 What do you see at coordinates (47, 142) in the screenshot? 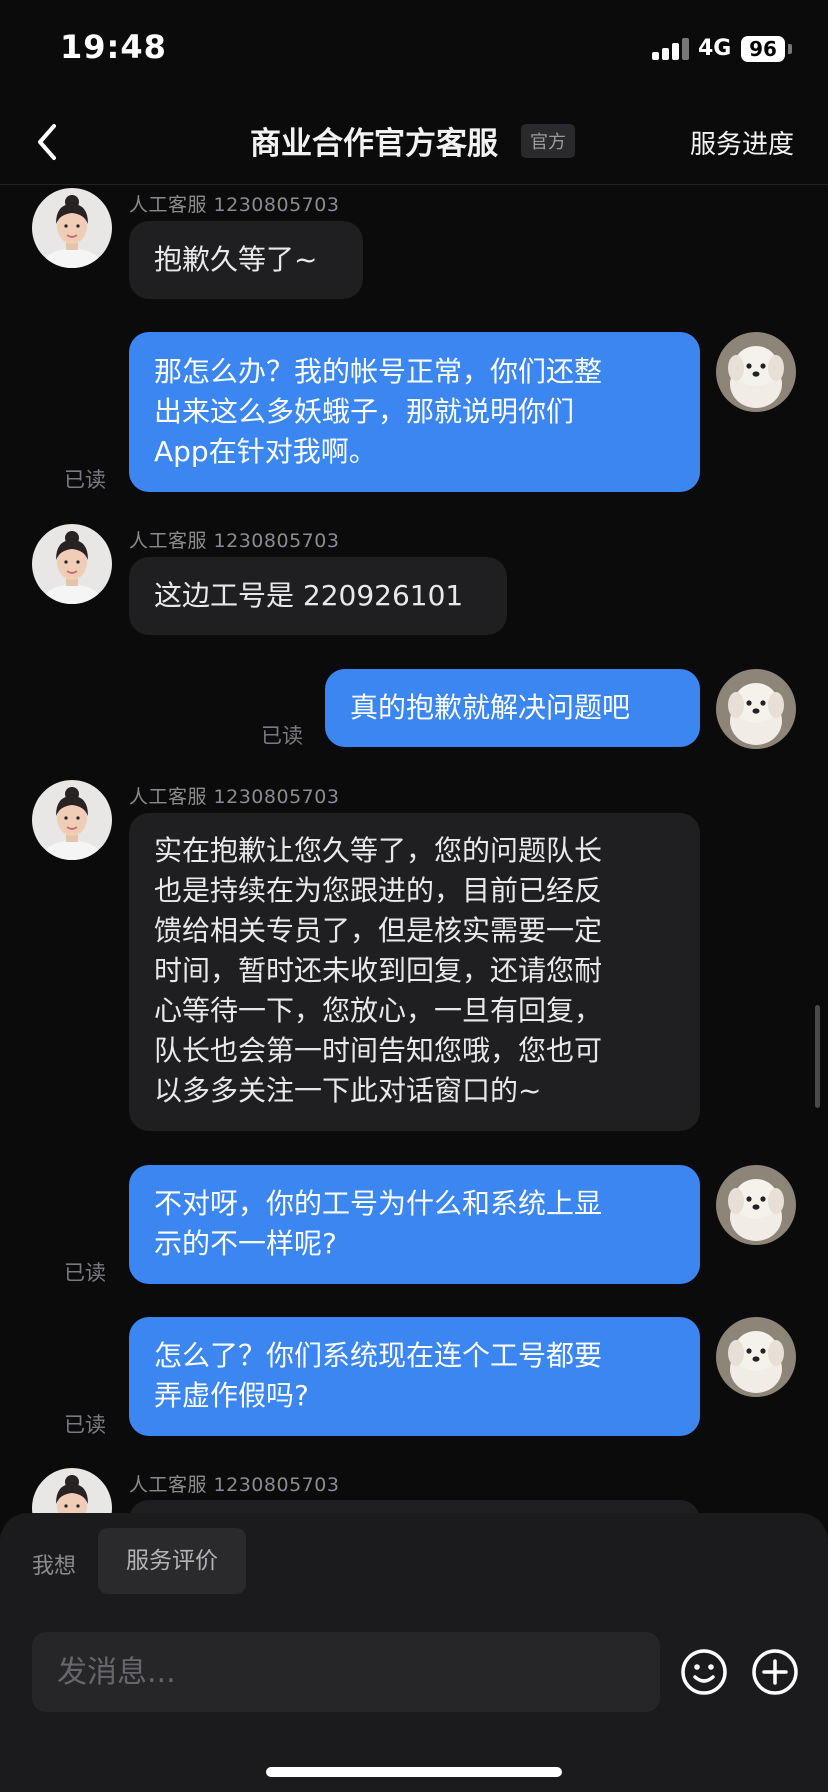
I see `back-chevron-icon` at bounding box center [47, 142].